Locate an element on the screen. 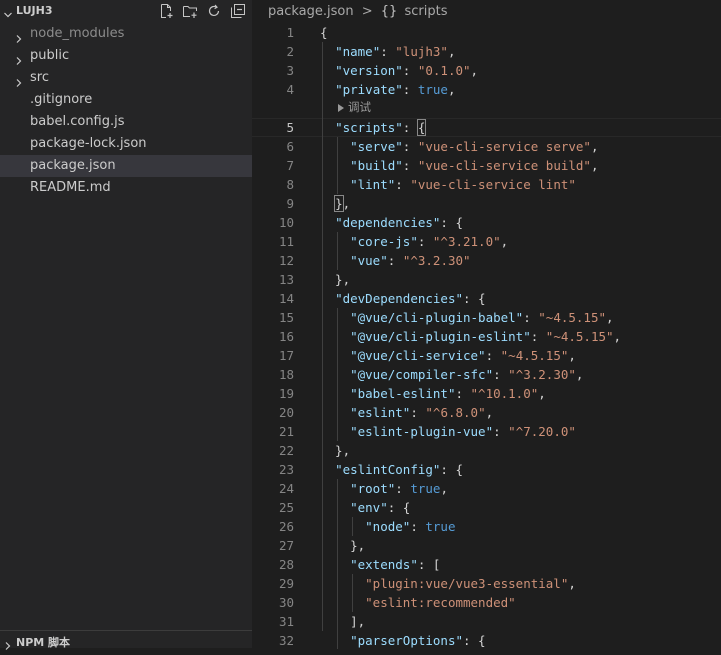  json-key: "env" is located at coordinates (369, 507).